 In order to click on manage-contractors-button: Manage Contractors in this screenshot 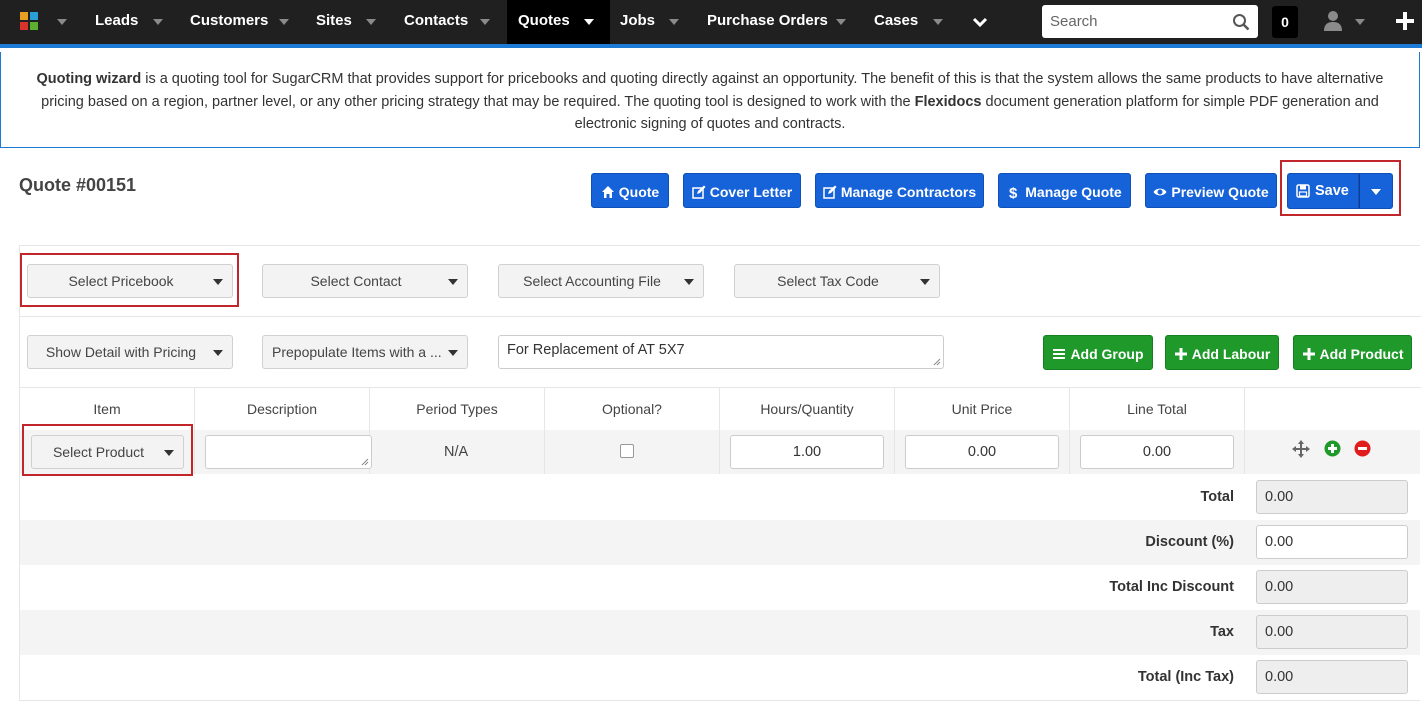, I will do `click(899, 190)`.